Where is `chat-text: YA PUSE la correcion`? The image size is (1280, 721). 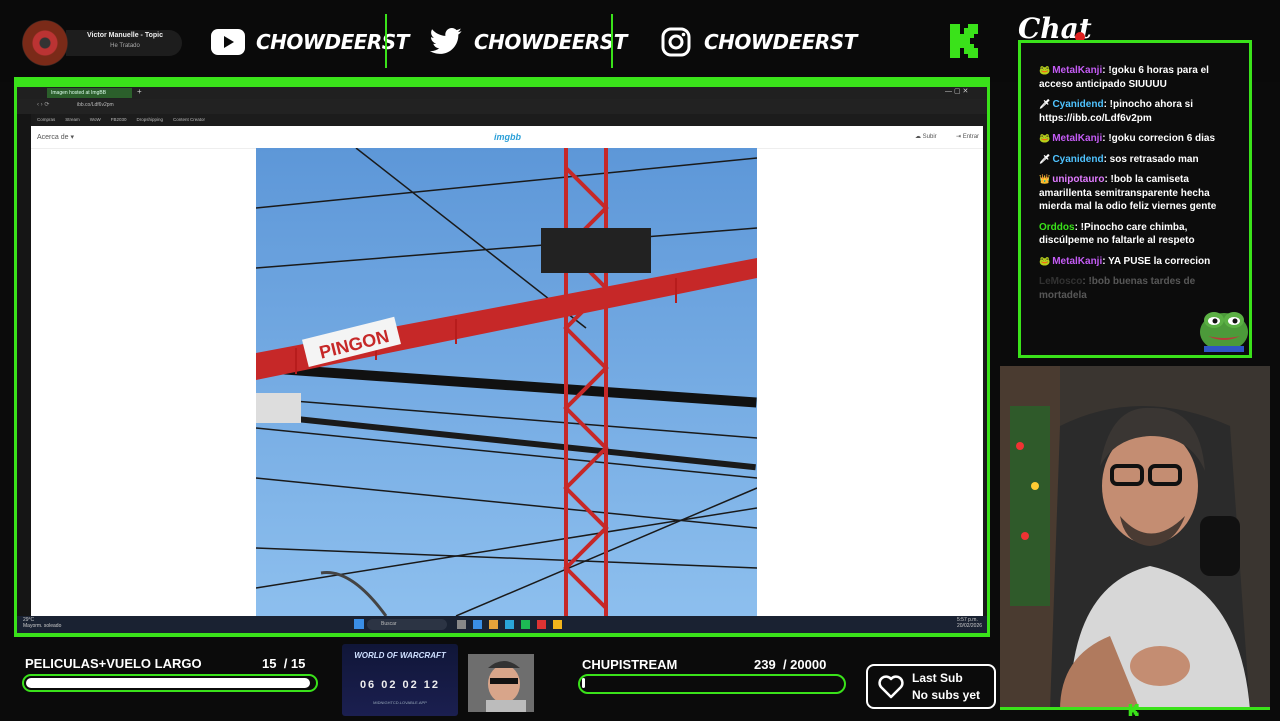
chat-text: YA PUSE la correcion is located at coordinates (1159, 261).